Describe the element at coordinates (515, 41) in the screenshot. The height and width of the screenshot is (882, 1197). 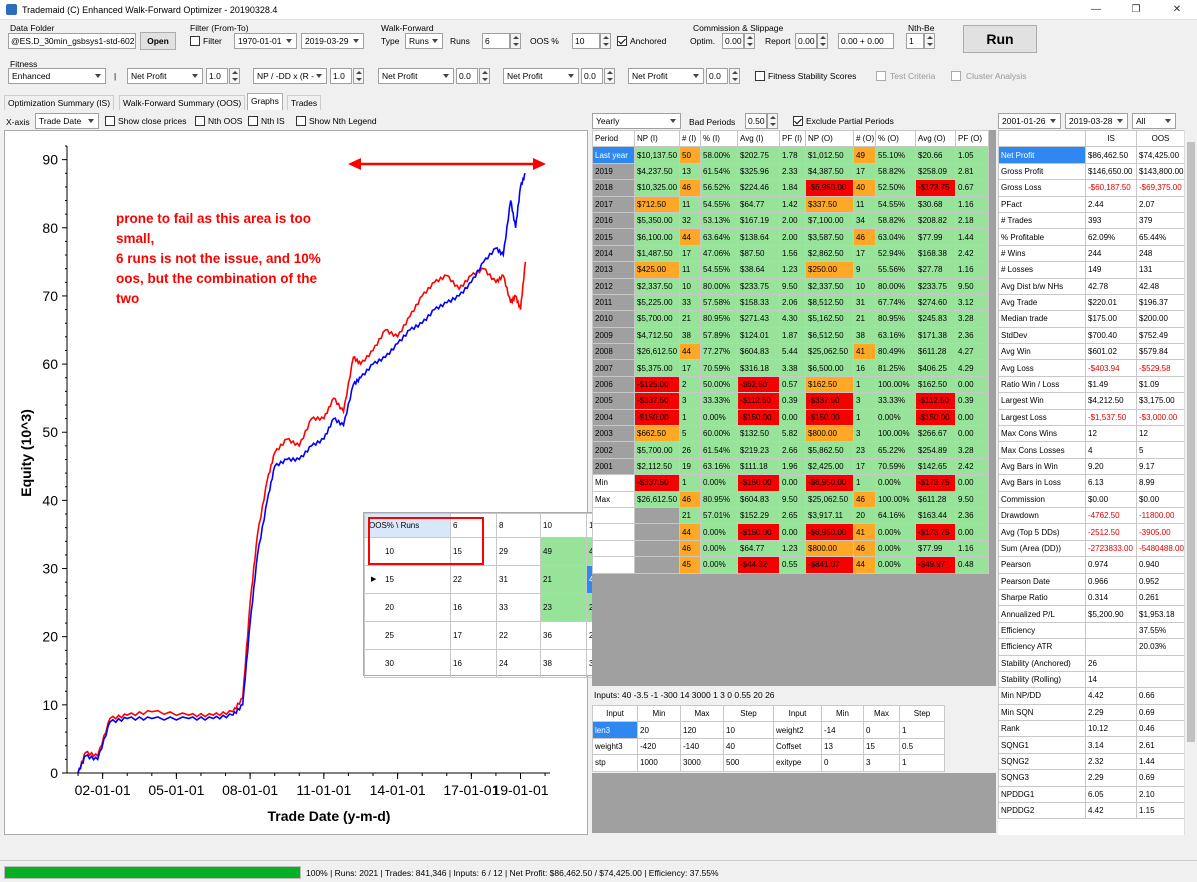
I see `runs-spinner` at that location.